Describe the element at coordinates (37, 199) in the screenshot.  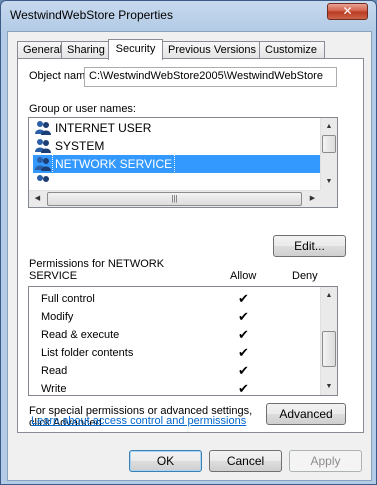
I see `scroll-left-icon: ◀` at that location.